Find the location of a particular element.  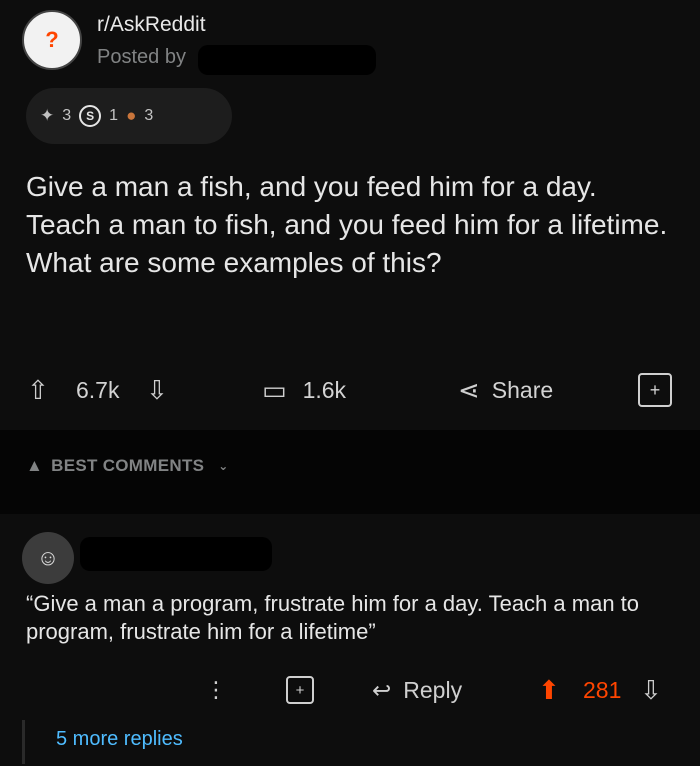

avatar-icon: ☺ is located at coordinates (48, 557).